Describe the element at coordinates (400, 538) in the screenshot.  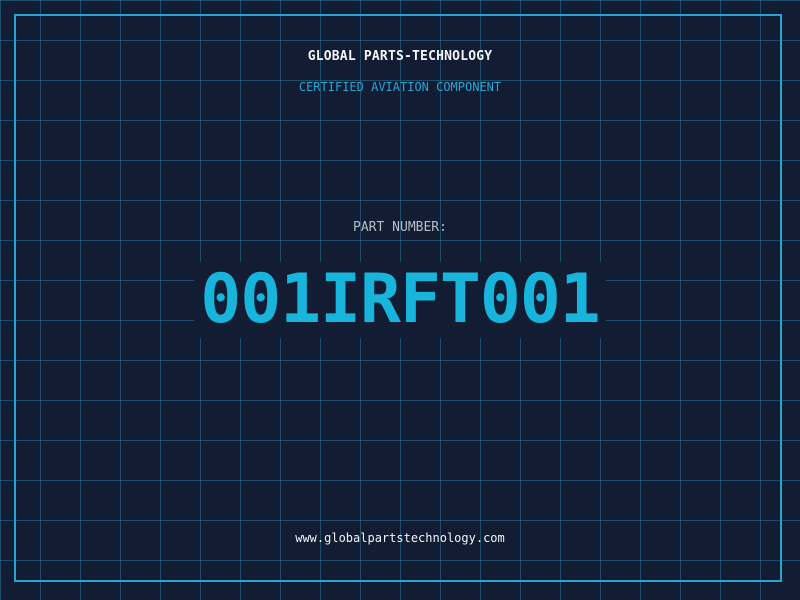
I see `website-url: www.globalpartstechnology.com` at that location.